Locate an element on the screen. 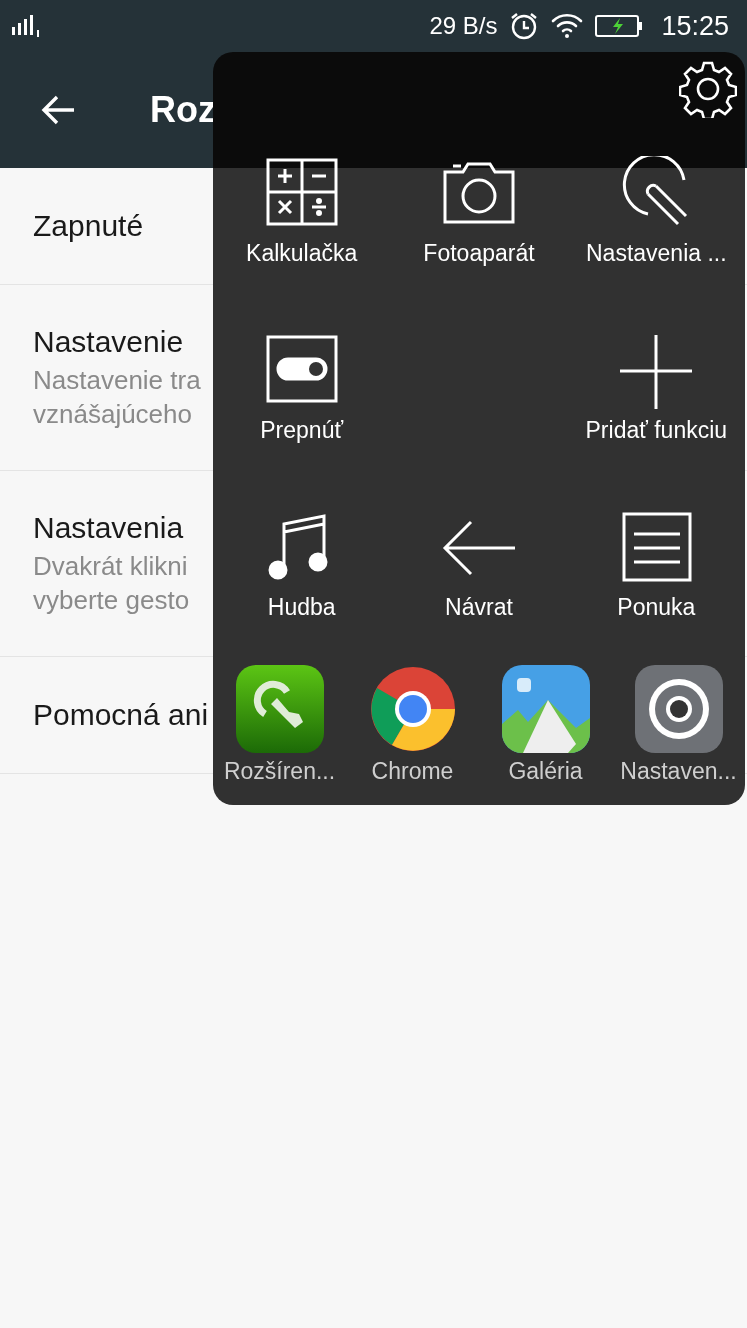  function-label: Pridať funkciu is located at coordinates (656, 430).